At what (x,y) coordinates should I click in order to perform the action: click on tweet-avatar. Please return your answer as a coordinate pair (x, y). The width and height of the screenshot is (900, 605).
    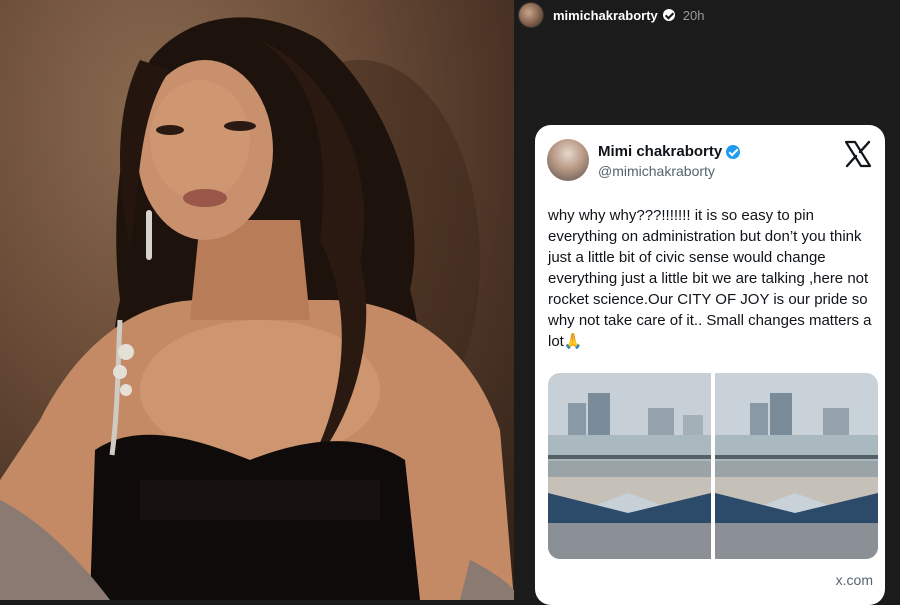
    Looking at the image, I should click on (568, 160).